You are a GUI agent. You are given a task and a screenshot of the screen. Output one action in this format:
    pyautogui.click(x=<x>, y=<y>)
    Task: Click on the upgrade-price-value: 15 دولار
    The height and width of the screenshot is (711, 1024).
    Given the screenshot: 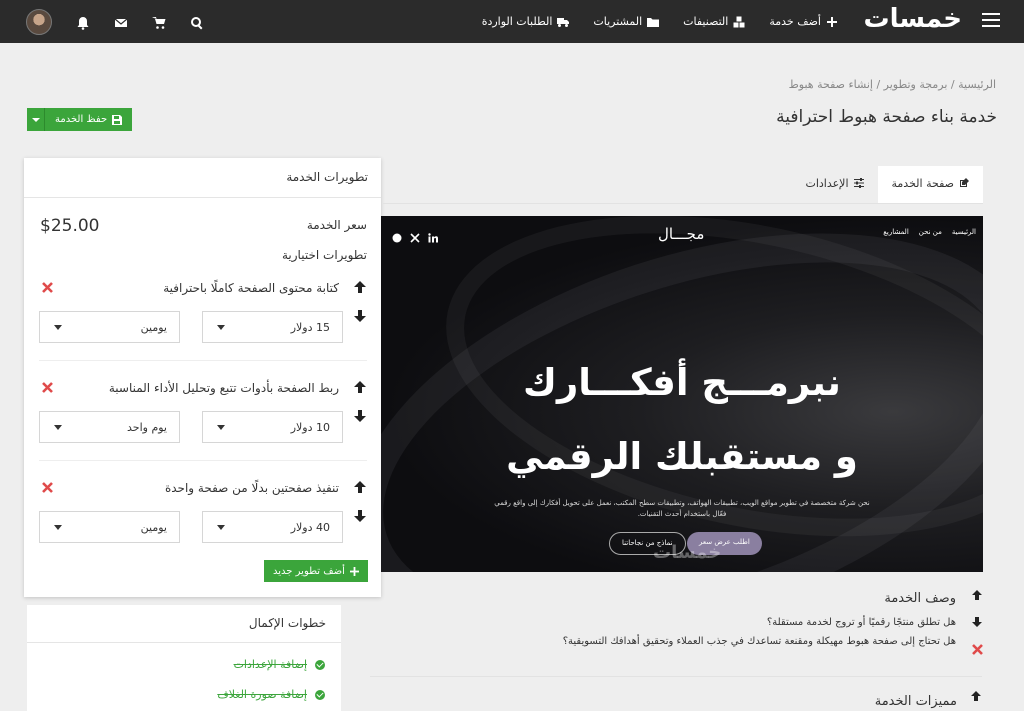 What is the action you would take?
    pyautogui.click(x=310, y=327)
    